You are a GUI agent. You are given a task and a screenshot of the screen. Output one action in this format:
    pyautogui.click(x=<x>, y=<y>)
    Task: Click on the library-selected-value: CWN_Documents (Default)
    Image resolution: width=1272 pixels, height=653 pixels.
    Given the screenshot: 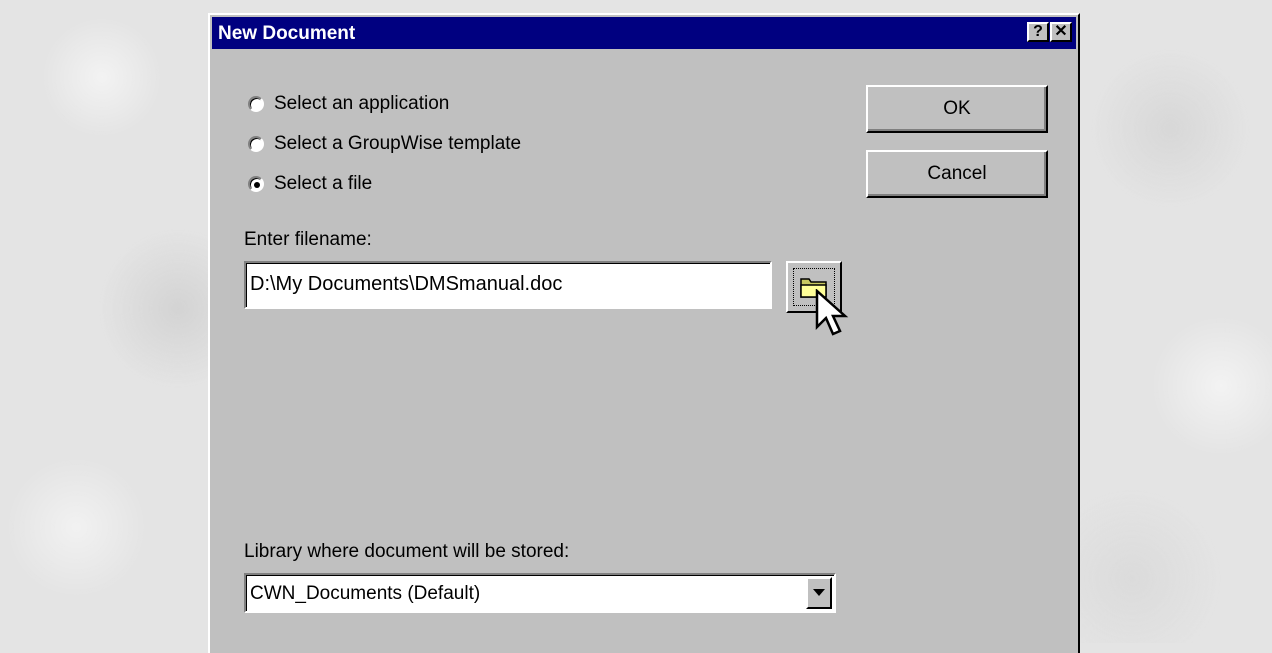 What is the action you would take?
    pyautogui.click(x=365, y=593)
    